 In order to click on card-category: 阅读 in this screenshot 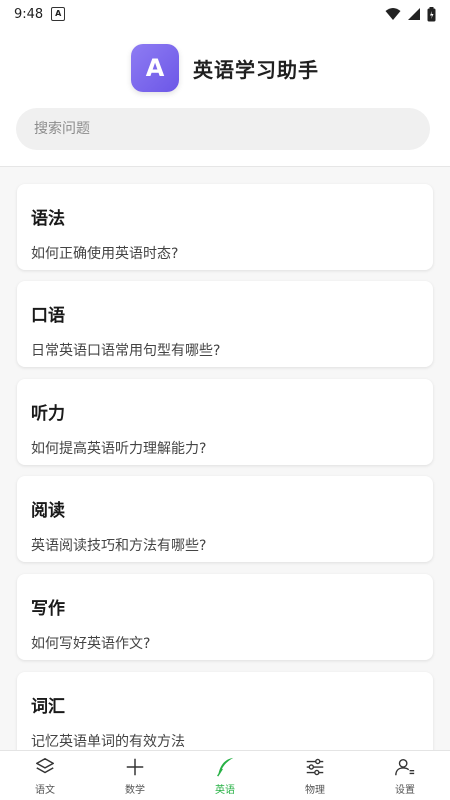, I will do `click(48, 511)`.